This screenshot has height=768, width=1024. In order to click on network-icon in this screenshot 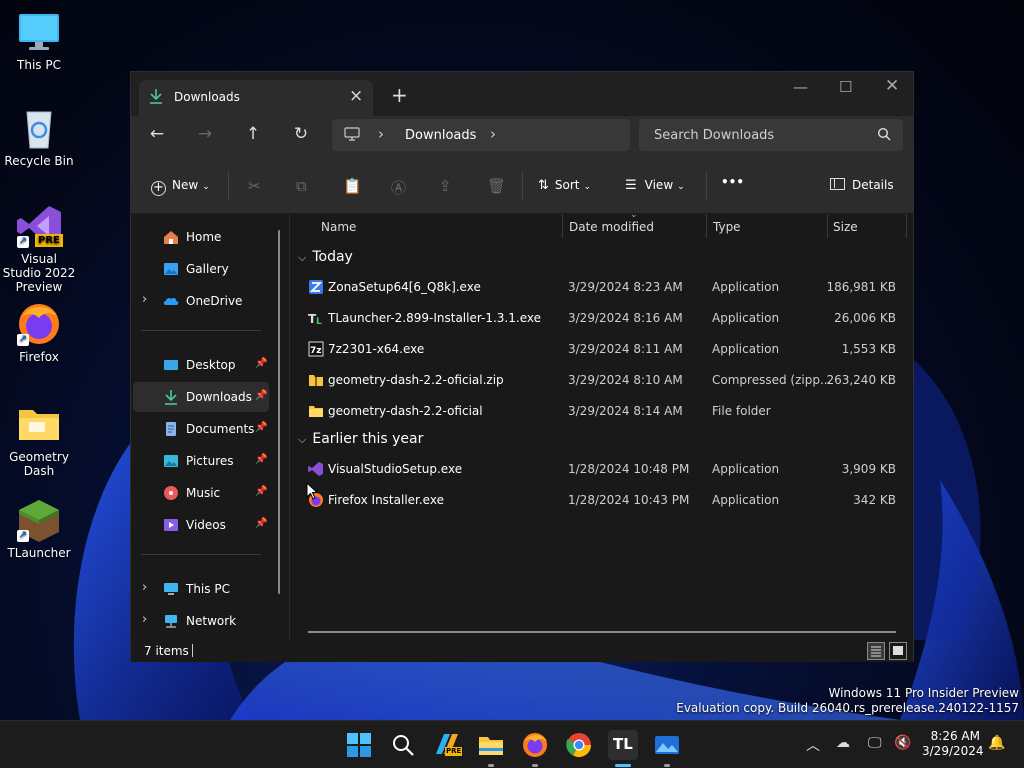, I will do `click(171, 621)`.